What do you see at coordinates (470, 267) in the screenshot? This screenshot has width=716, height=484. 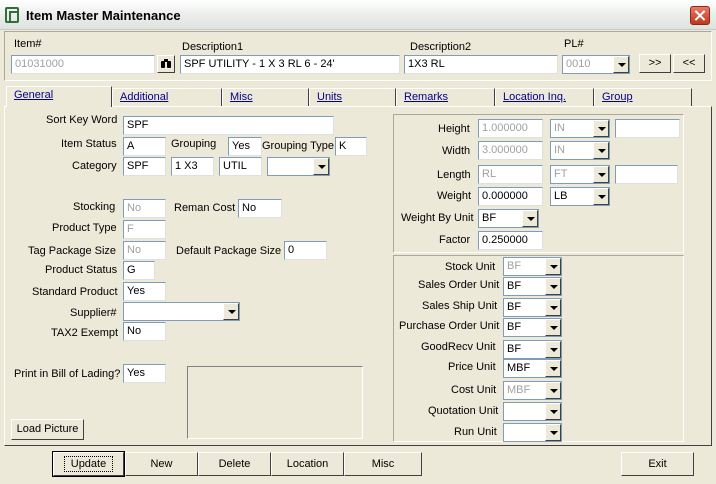 I see `stock-unit-label: Stock Unit` at bounding box center [470, 267].